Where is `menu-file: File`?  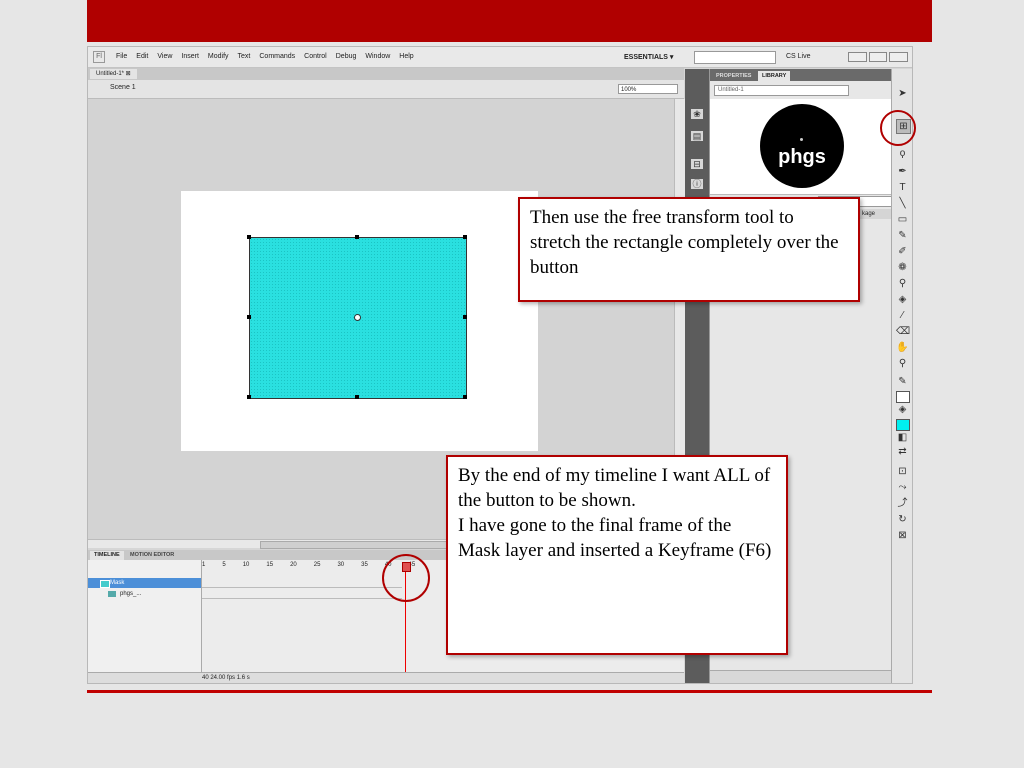
menu-file: File is located at coordinates (121, 56).